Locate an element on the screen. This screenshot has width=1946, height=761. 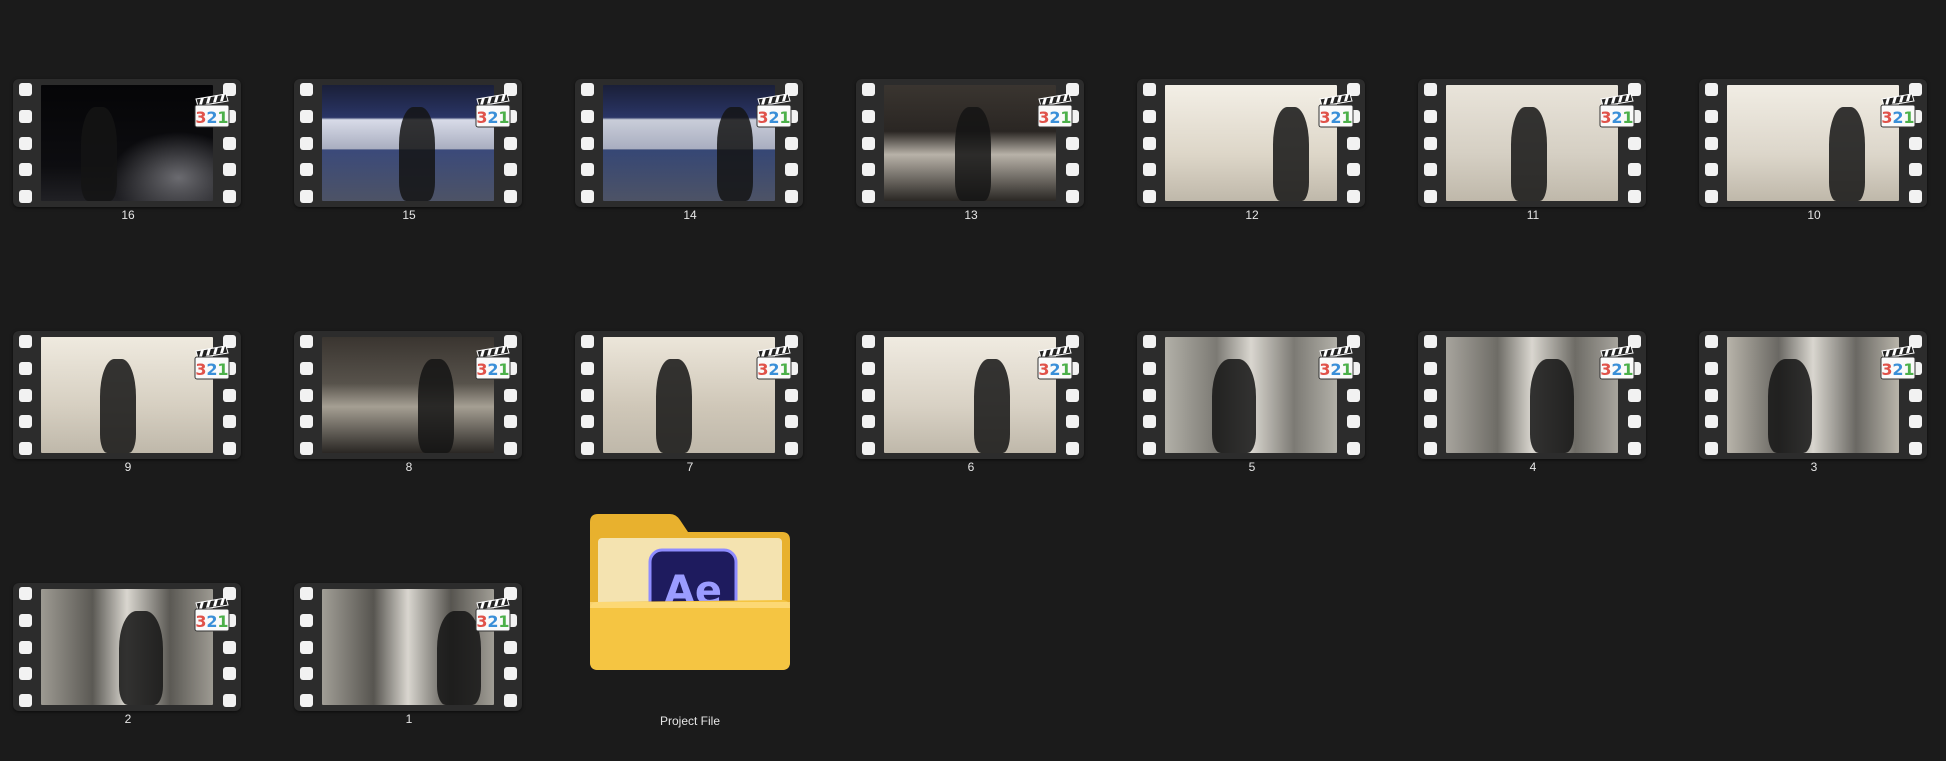
video-file-item: 3 2 1 14 is located at coordinates (695, 111).